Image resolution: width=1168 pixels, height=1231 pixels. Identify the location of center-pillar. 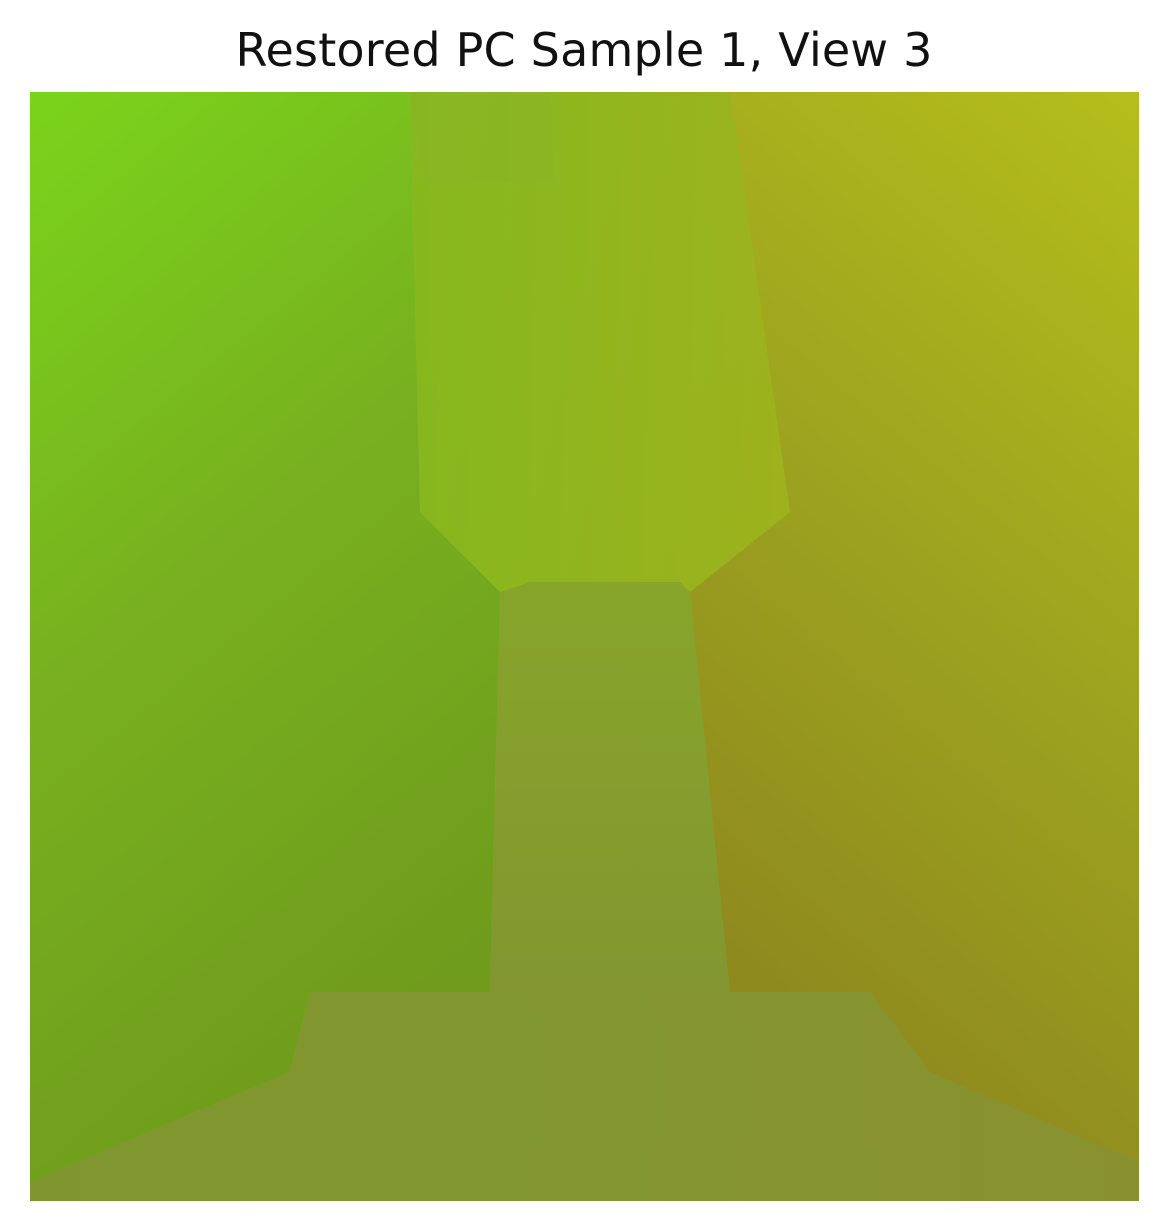
(610, 787).